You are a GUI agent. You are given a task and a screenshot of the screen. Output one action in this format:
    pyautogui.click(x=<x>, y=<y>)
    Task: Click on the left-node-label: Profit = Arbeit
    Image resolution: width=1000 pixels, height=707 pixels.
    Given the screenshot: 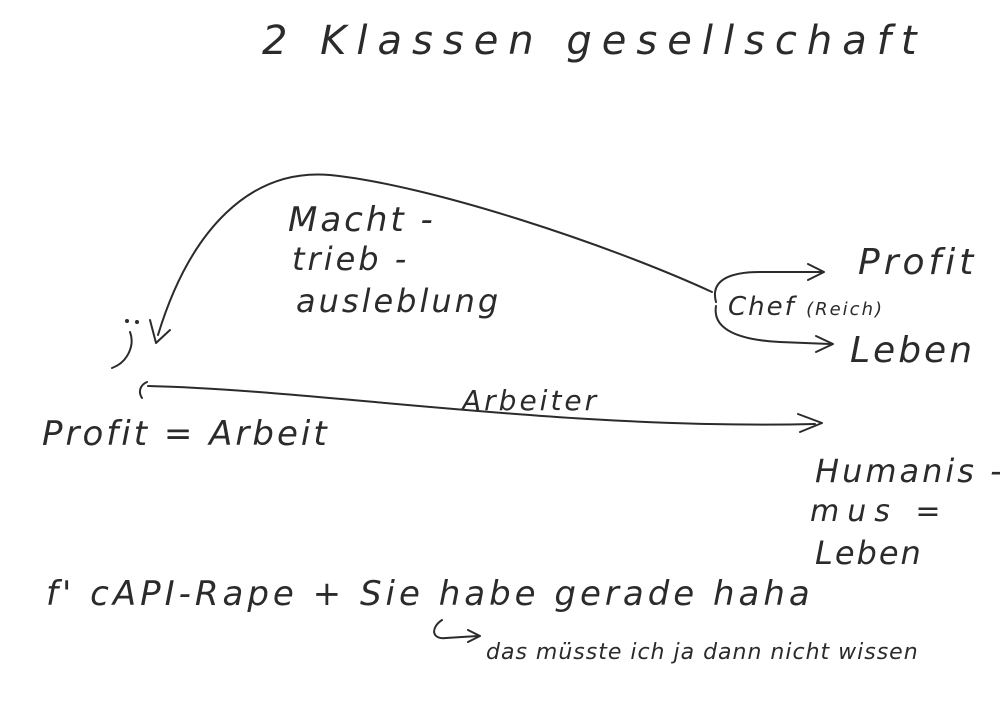 What is the action you would take?
    pyautogui.click(x=186, y=434)
    